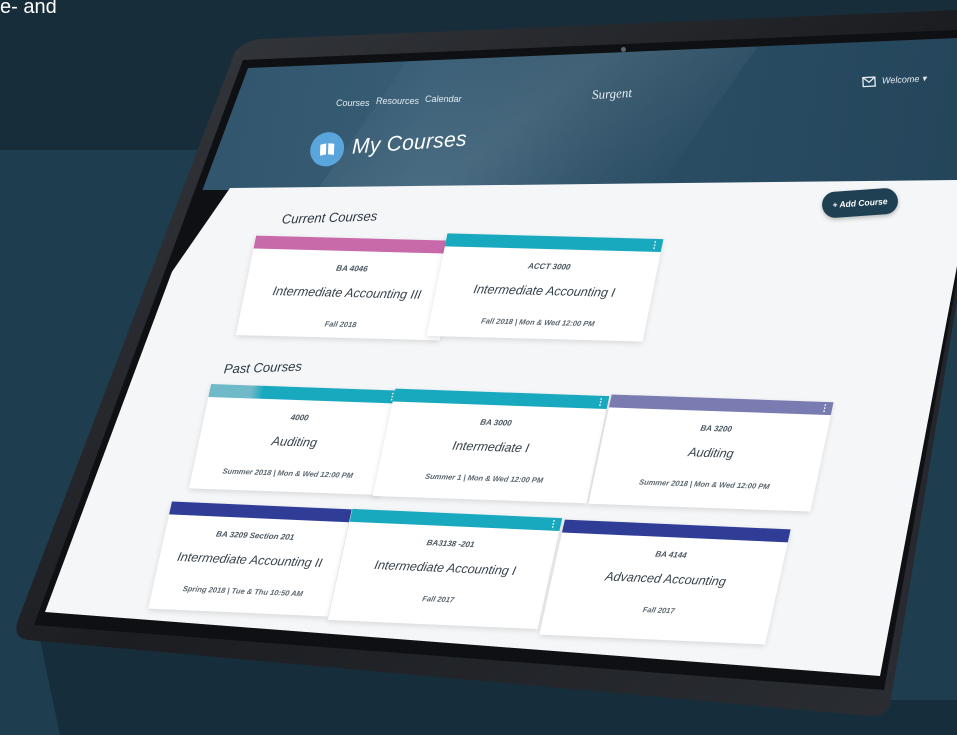 This screenshot has height=735, width=957. I want to click on page-title: My Courses, so click(409, 143).